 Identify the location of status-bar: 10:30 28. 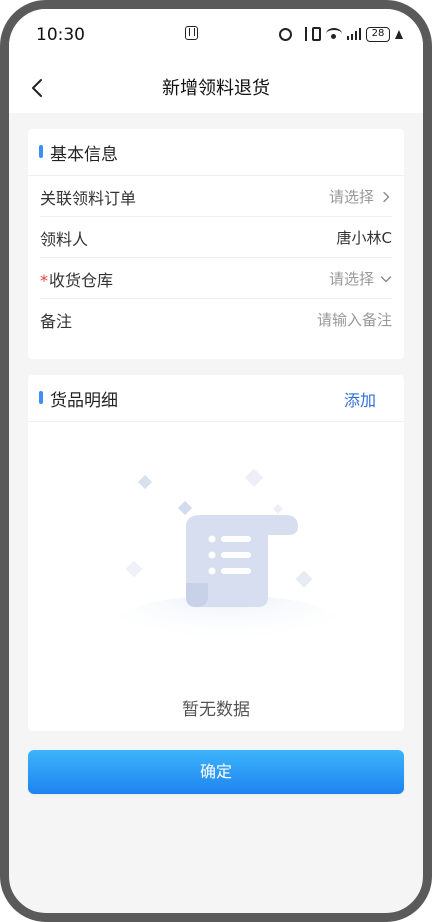
(216, 35).